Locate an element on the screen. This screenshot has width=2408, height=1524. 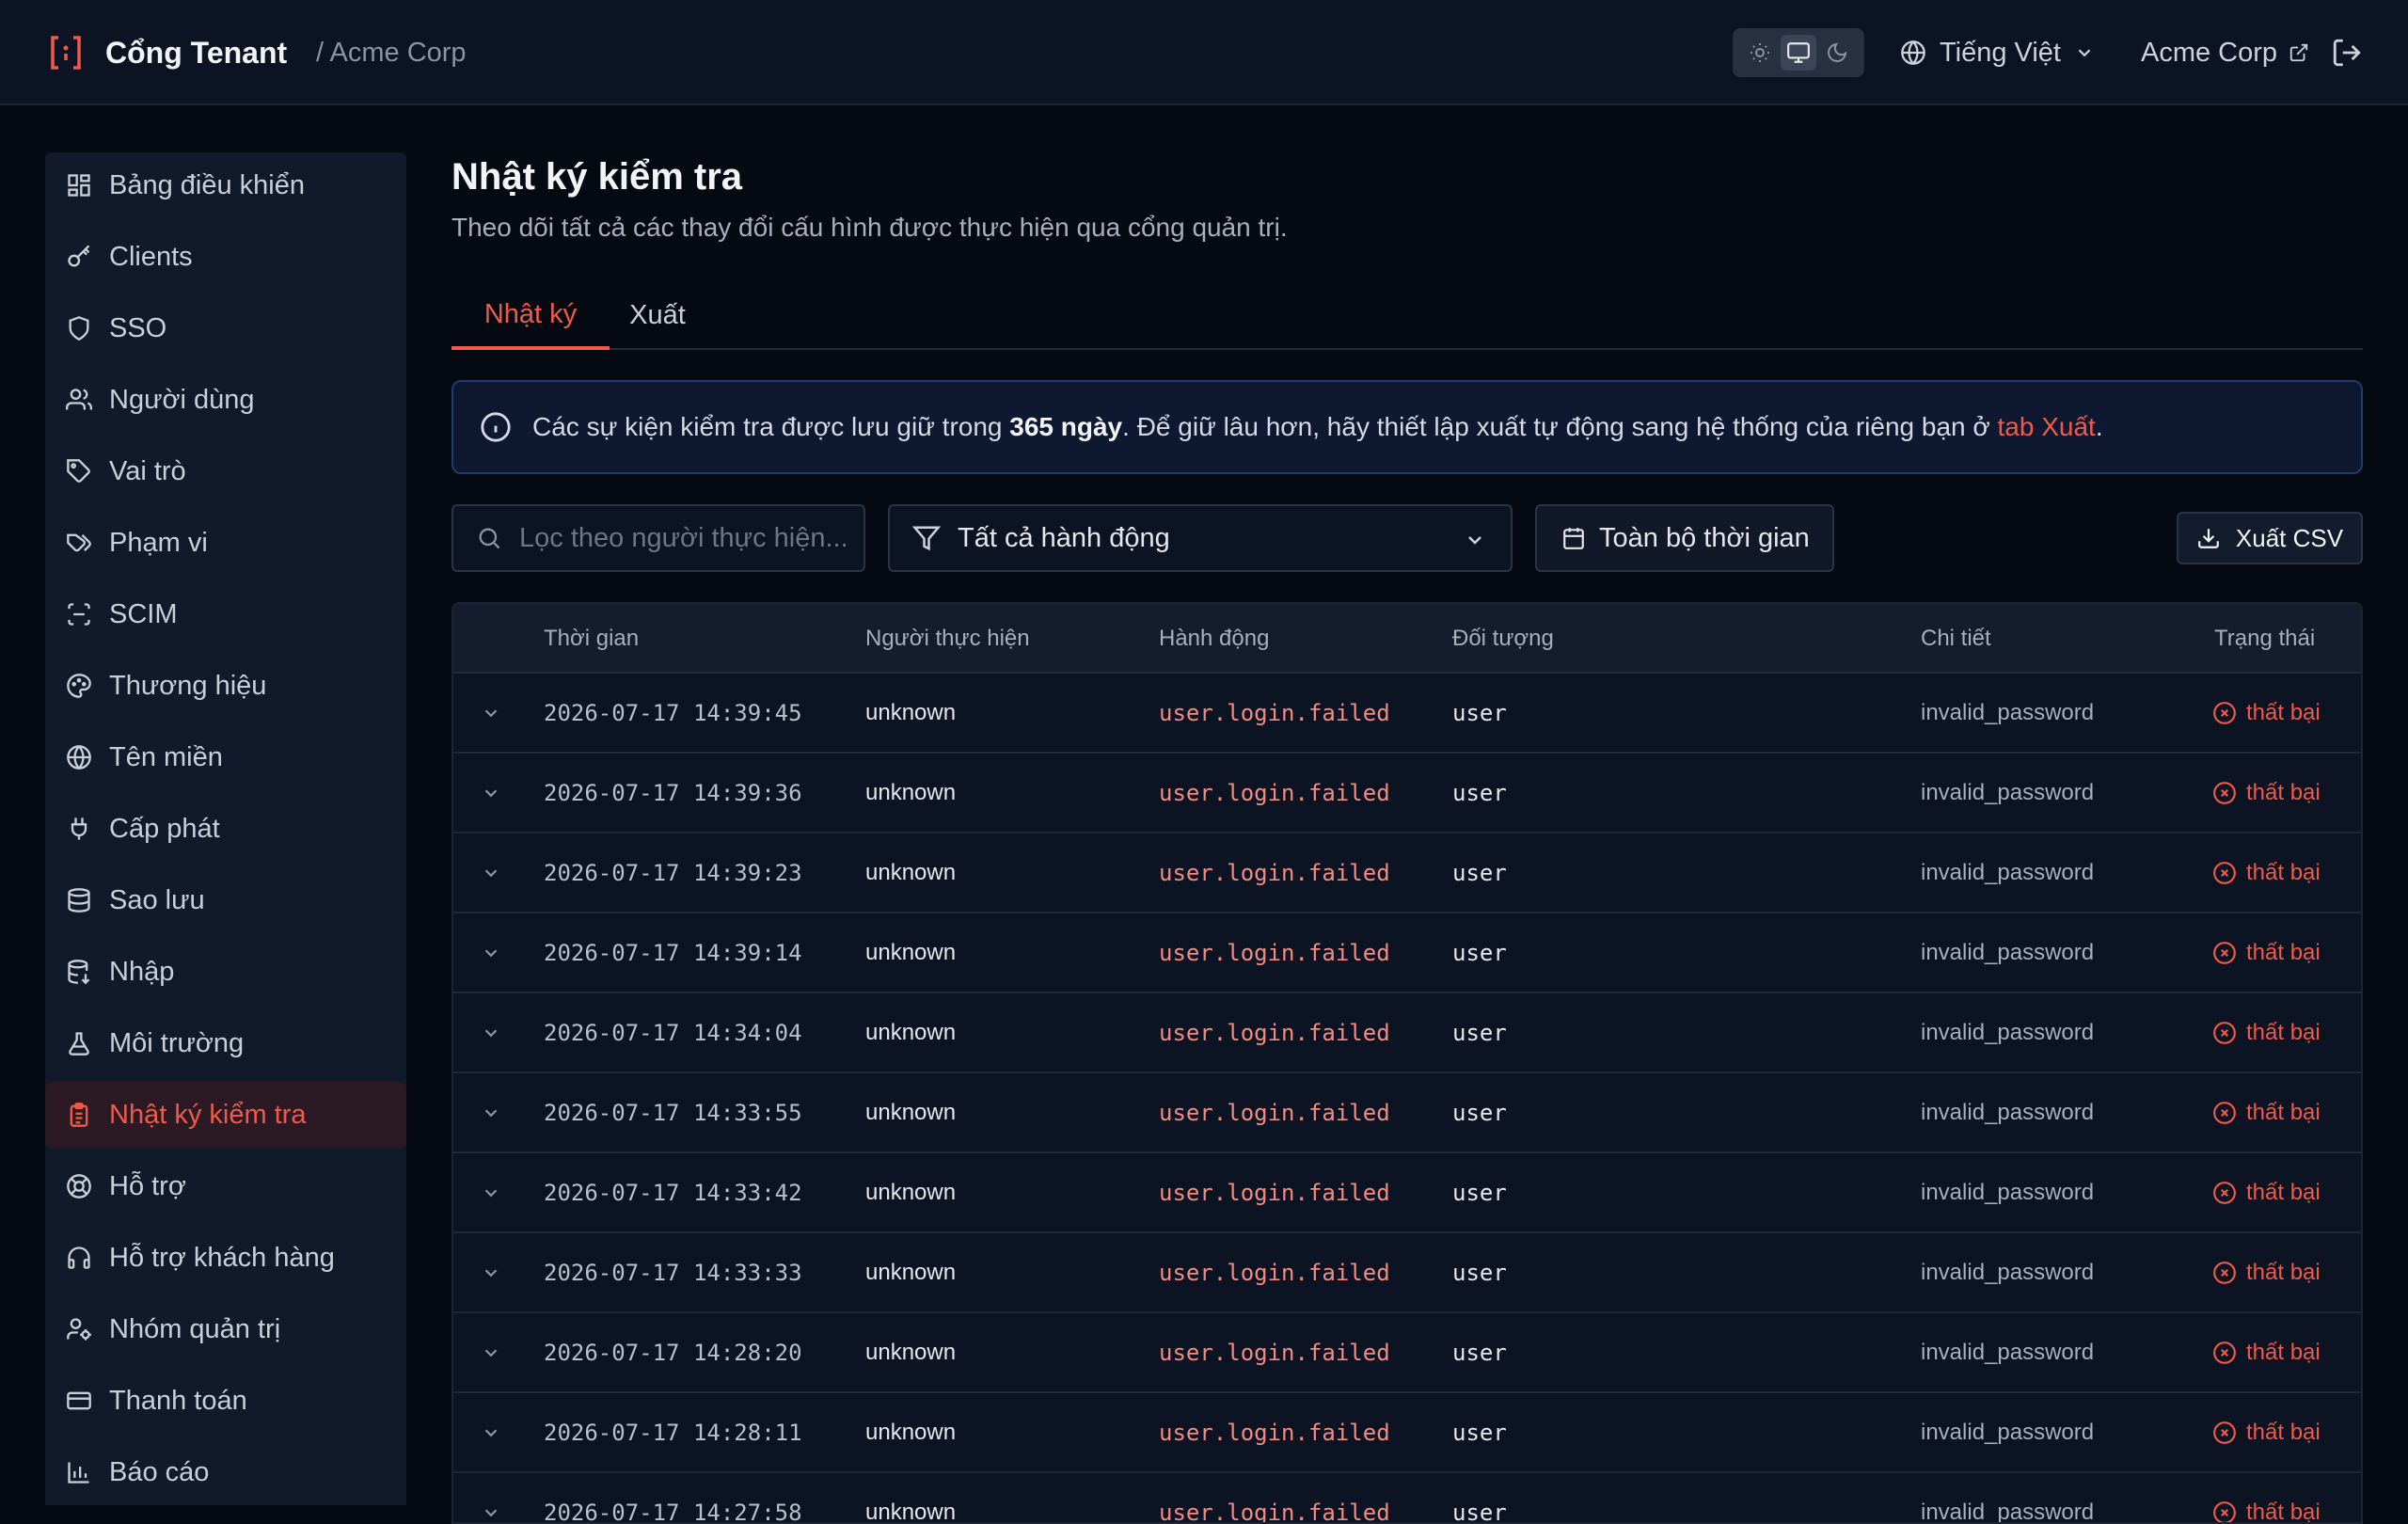
notice-export-tab-link: tab Xuất is located at coordinates (2047, 427).